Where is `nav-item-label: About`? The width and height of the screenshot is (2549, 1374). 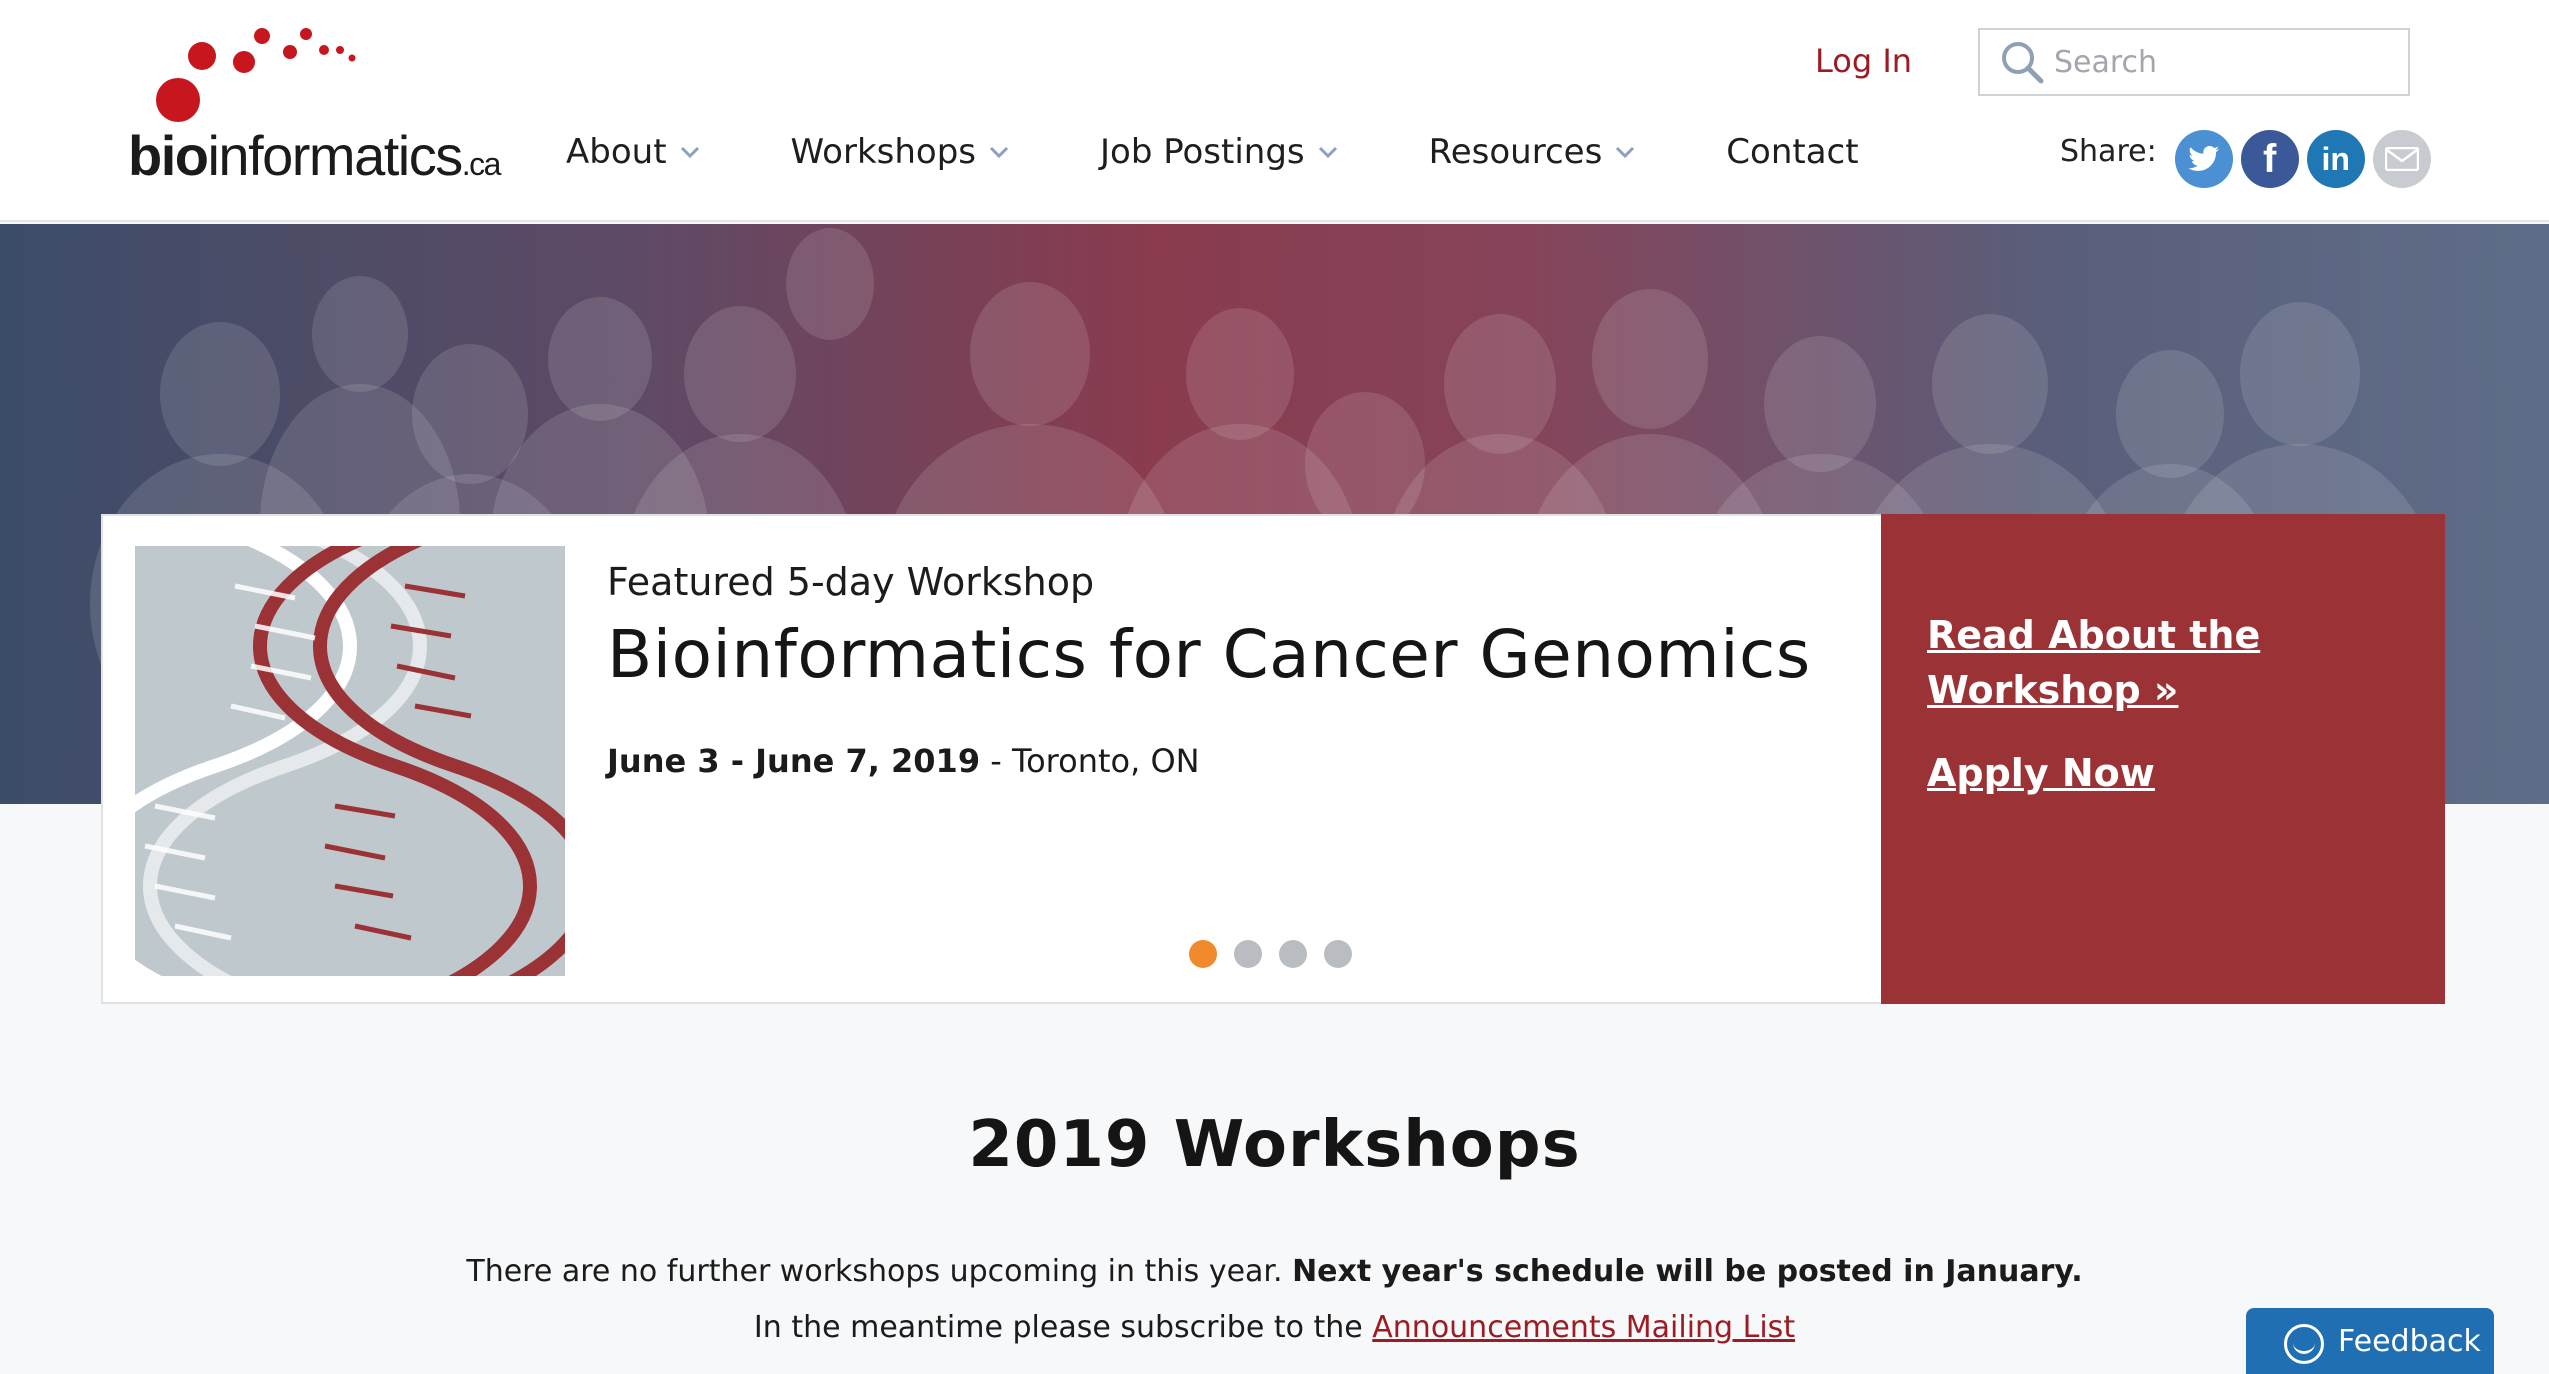
nav-item-label: About is located at coordinates (616, 152).